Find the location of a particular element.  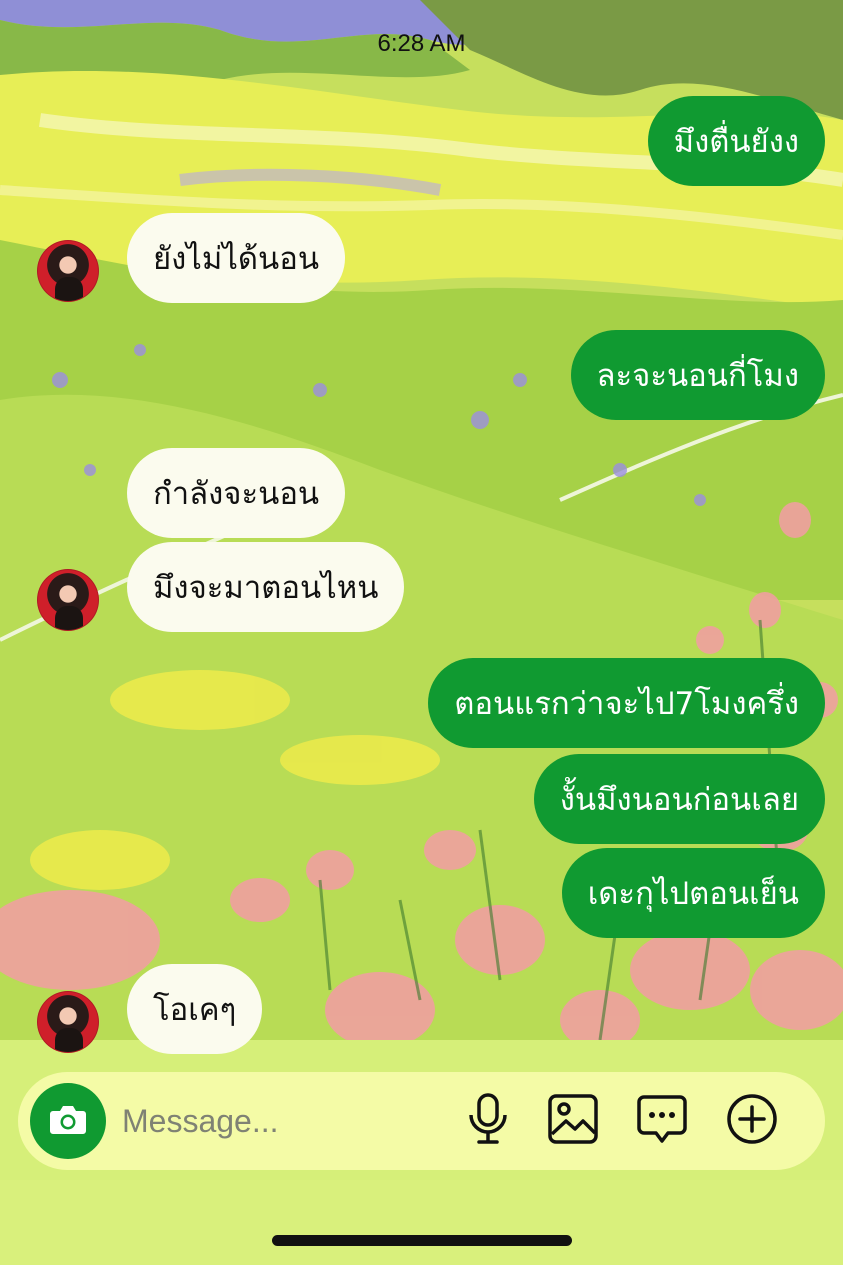

message-input is located at coordinates (287, 1121).